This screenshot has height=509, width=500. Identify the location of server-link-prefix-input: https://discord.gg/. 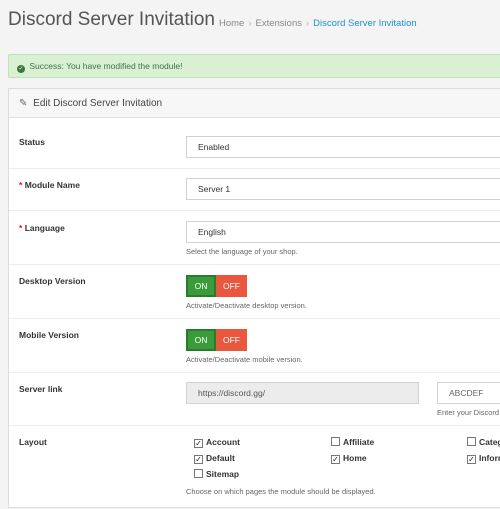
(302, 393).